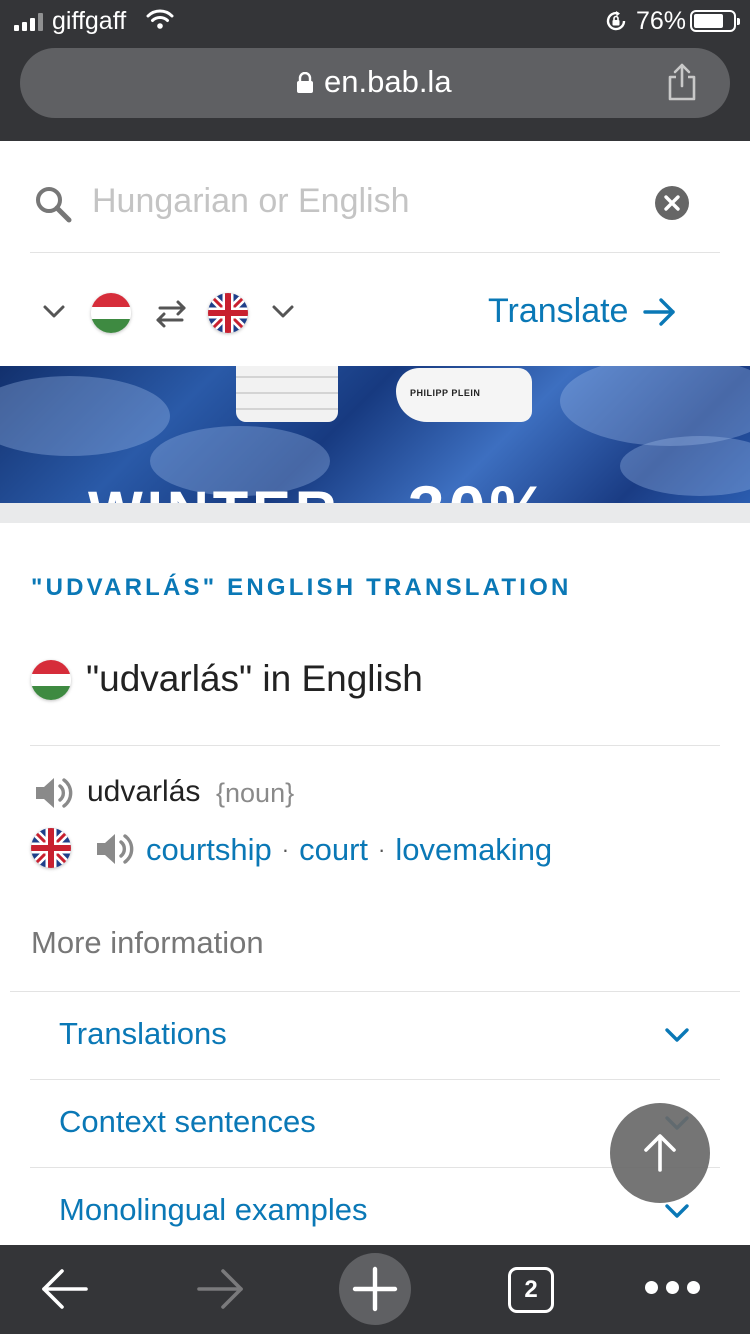  What do you see at coordinates (375, 513) in the screenshot?
I see `ad-separator` at bounding box center [375, 513].